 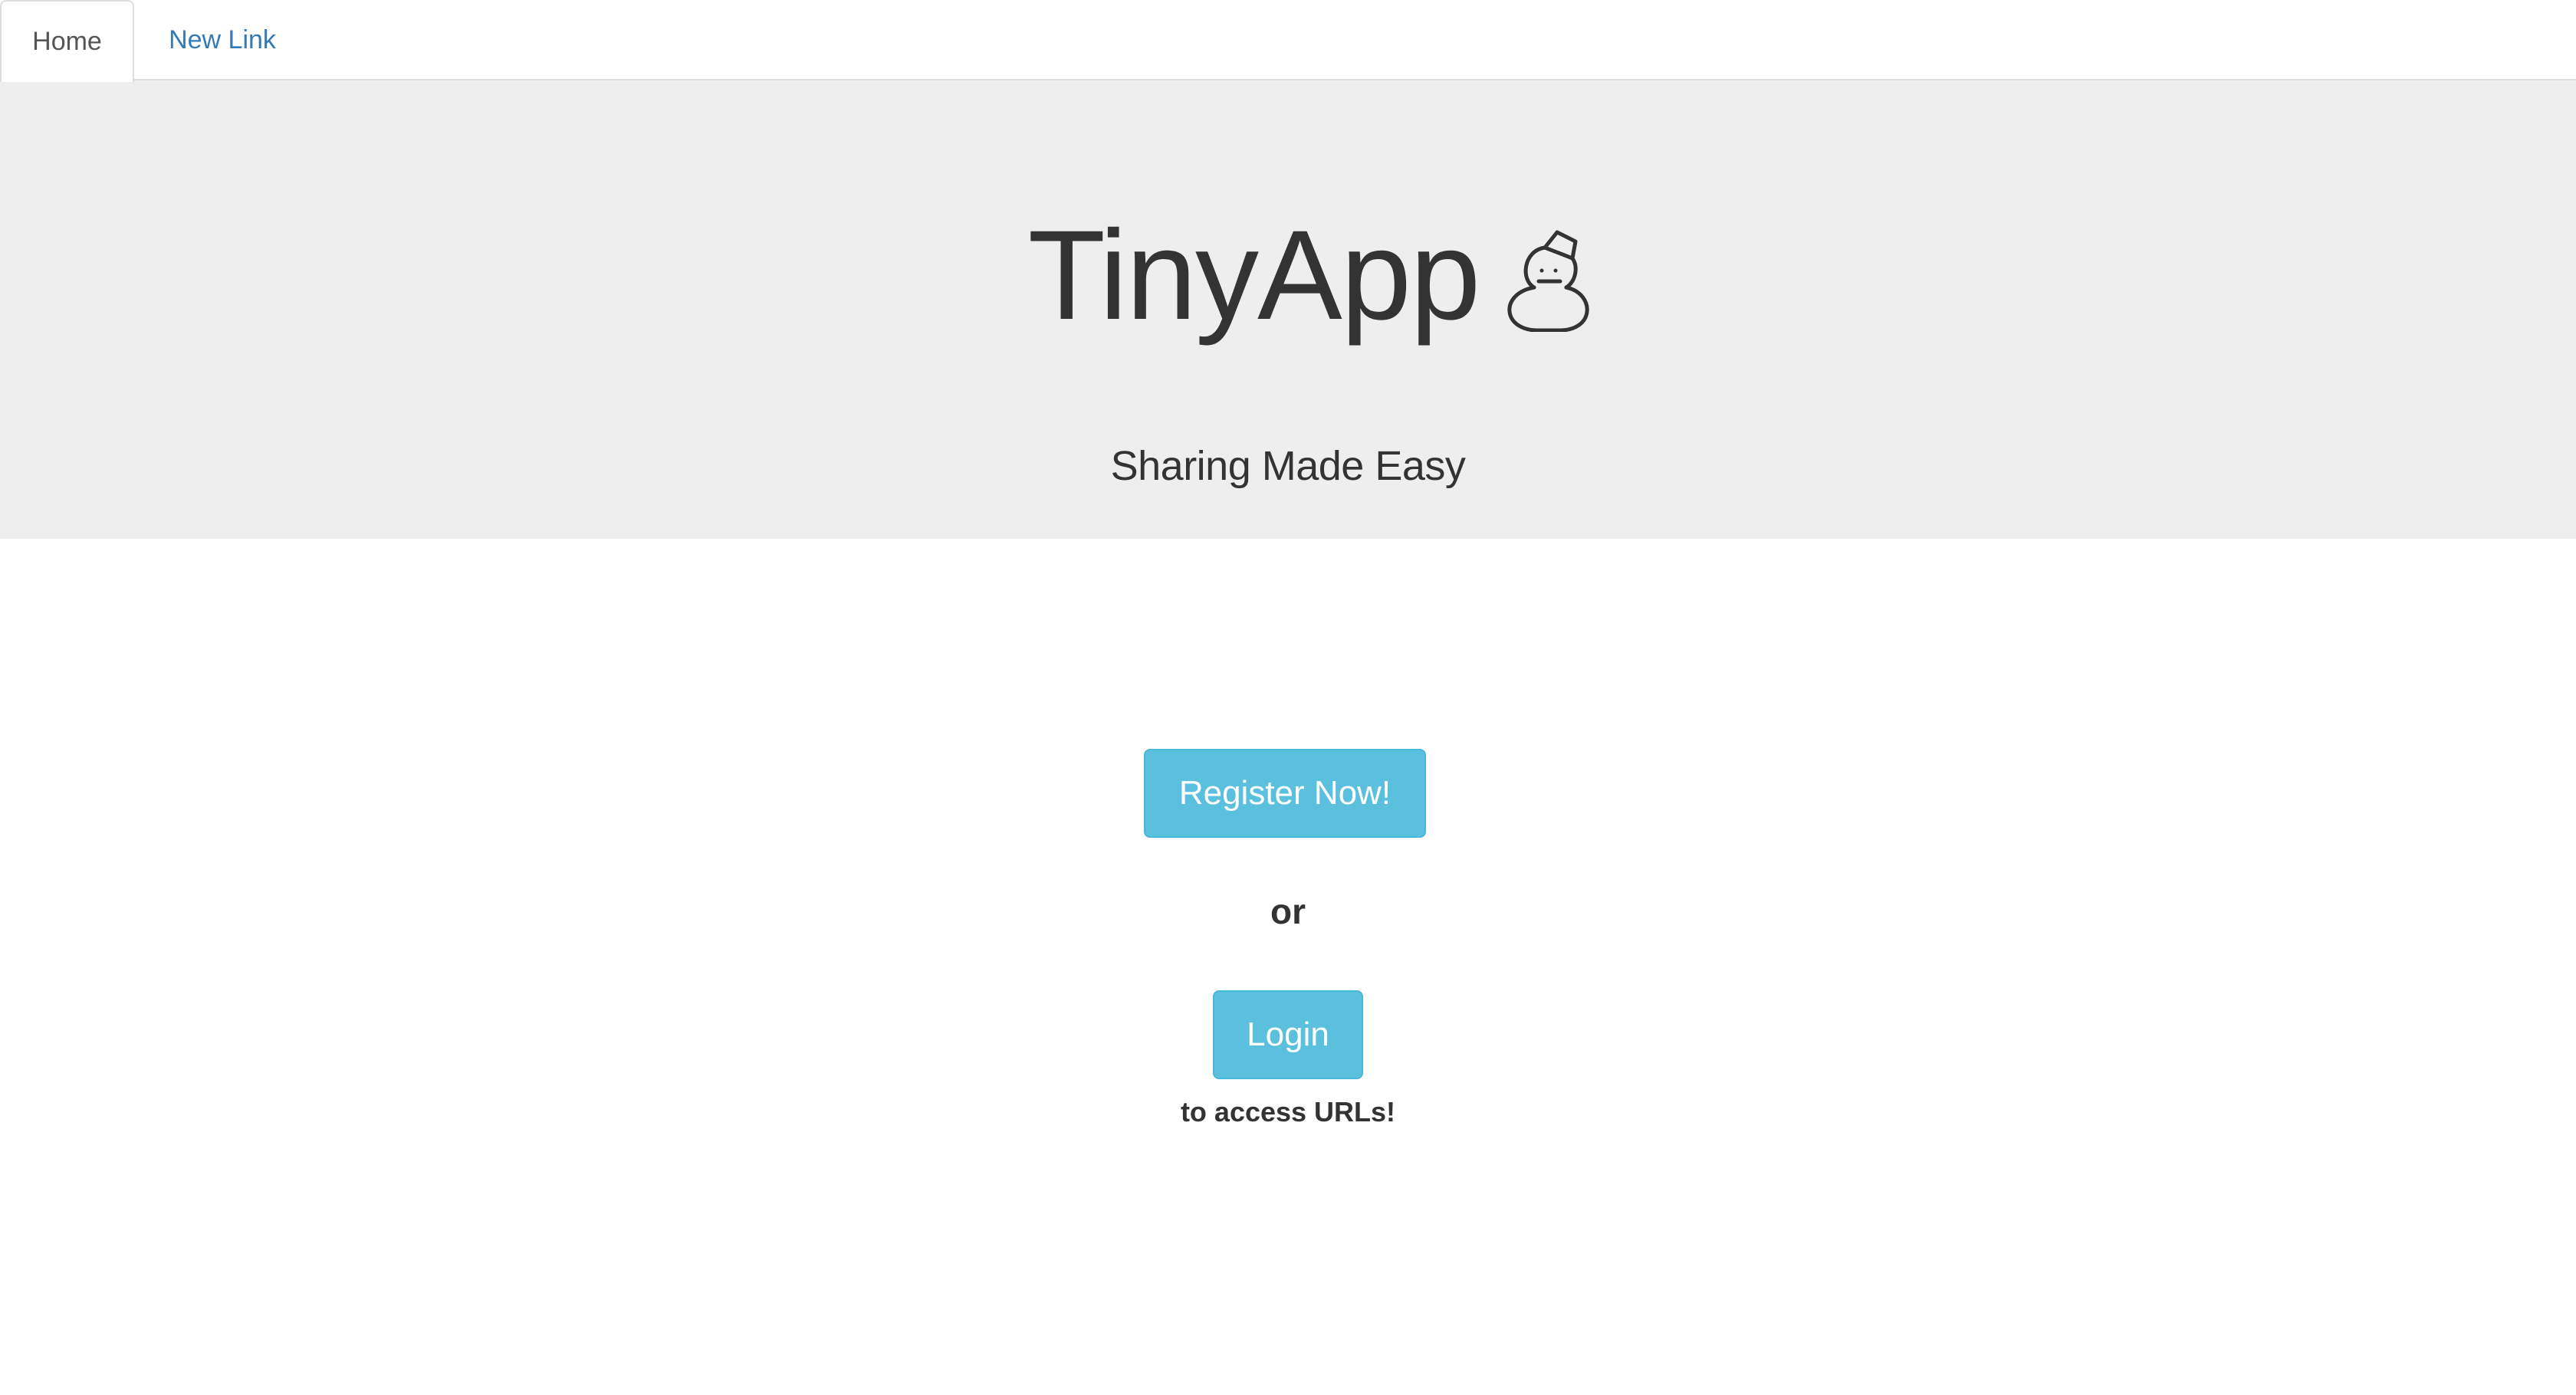 I want to click on title-row: TinyApp, so click(x=1288, y=276).